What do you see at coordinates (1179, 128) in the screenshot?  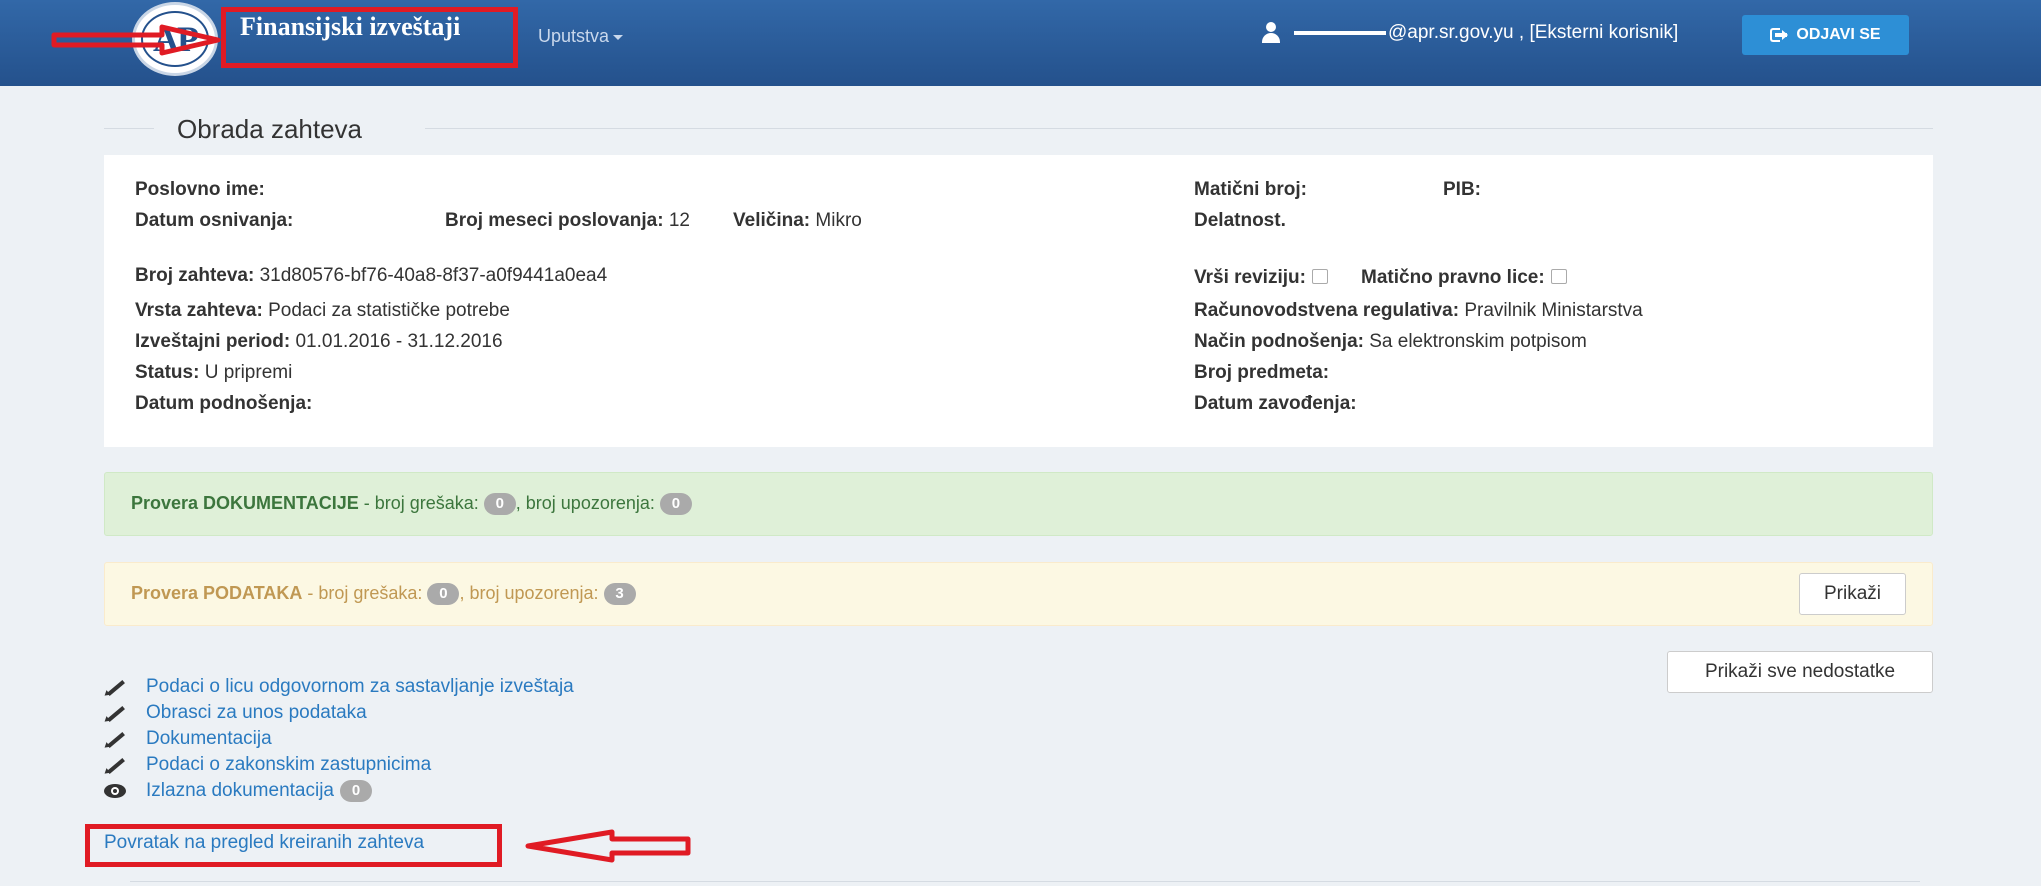 I see `legend-line-right` at bounding box center [1179, 128].